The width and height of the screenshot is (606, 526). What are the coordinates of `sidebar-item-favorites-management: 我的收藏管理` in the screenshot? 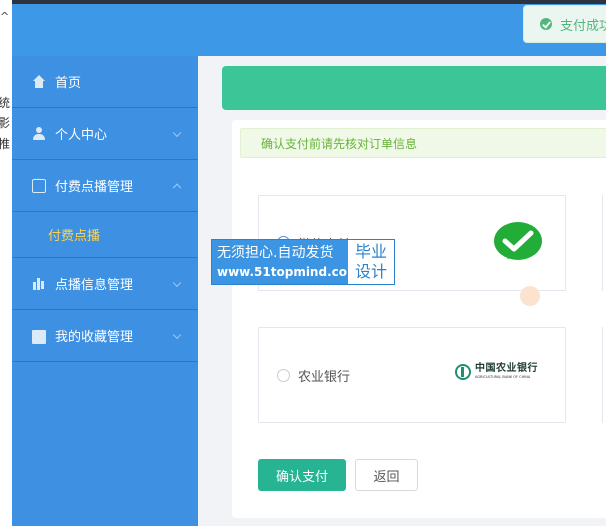 It's located at (105, 336).